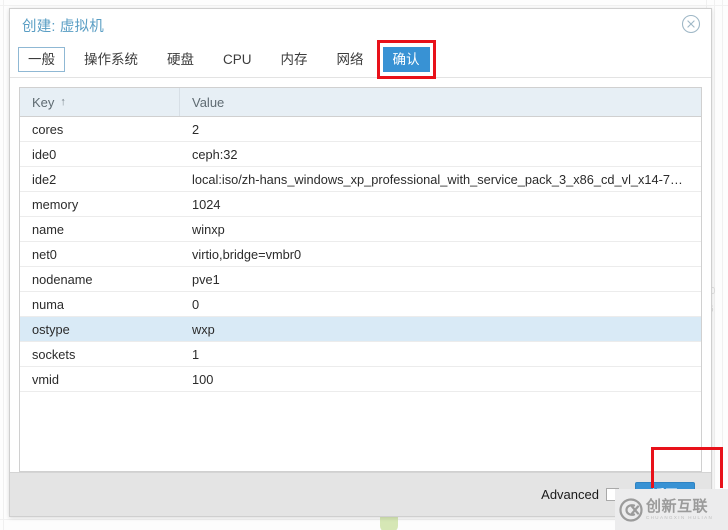  I want to click on row-key: nodename, so click(62, 279).